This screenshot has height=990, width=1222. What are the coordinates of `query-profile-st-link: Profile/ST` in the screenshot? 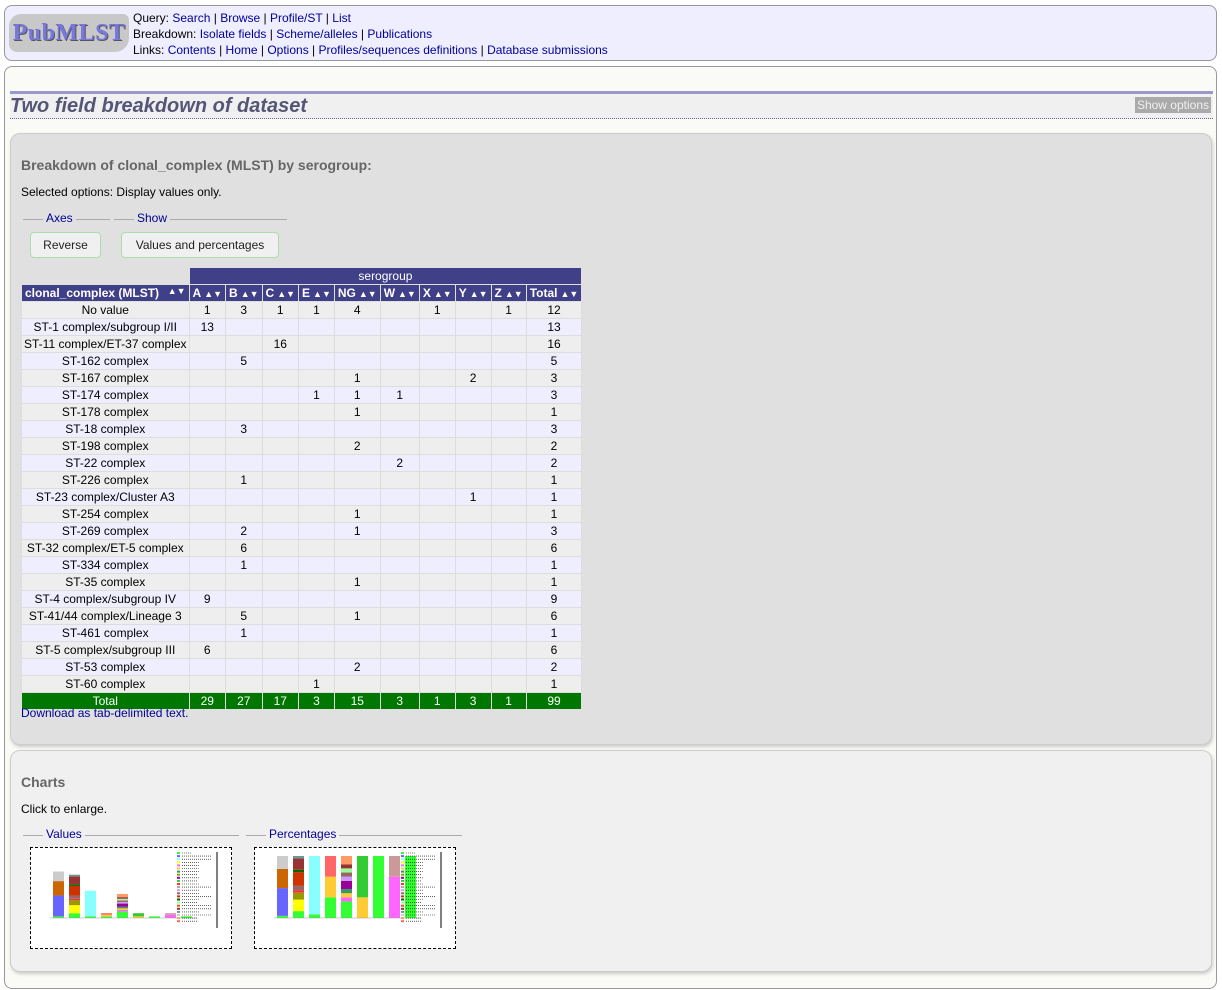 It's located at (296, 18).